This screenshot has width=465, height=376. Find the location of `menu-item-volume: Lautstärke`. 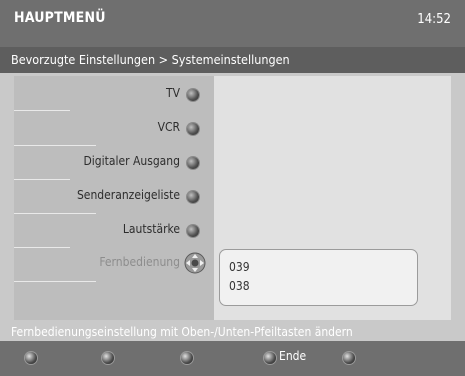

menu-item-volume: Lautstärke is located at coordinates (114, 230).